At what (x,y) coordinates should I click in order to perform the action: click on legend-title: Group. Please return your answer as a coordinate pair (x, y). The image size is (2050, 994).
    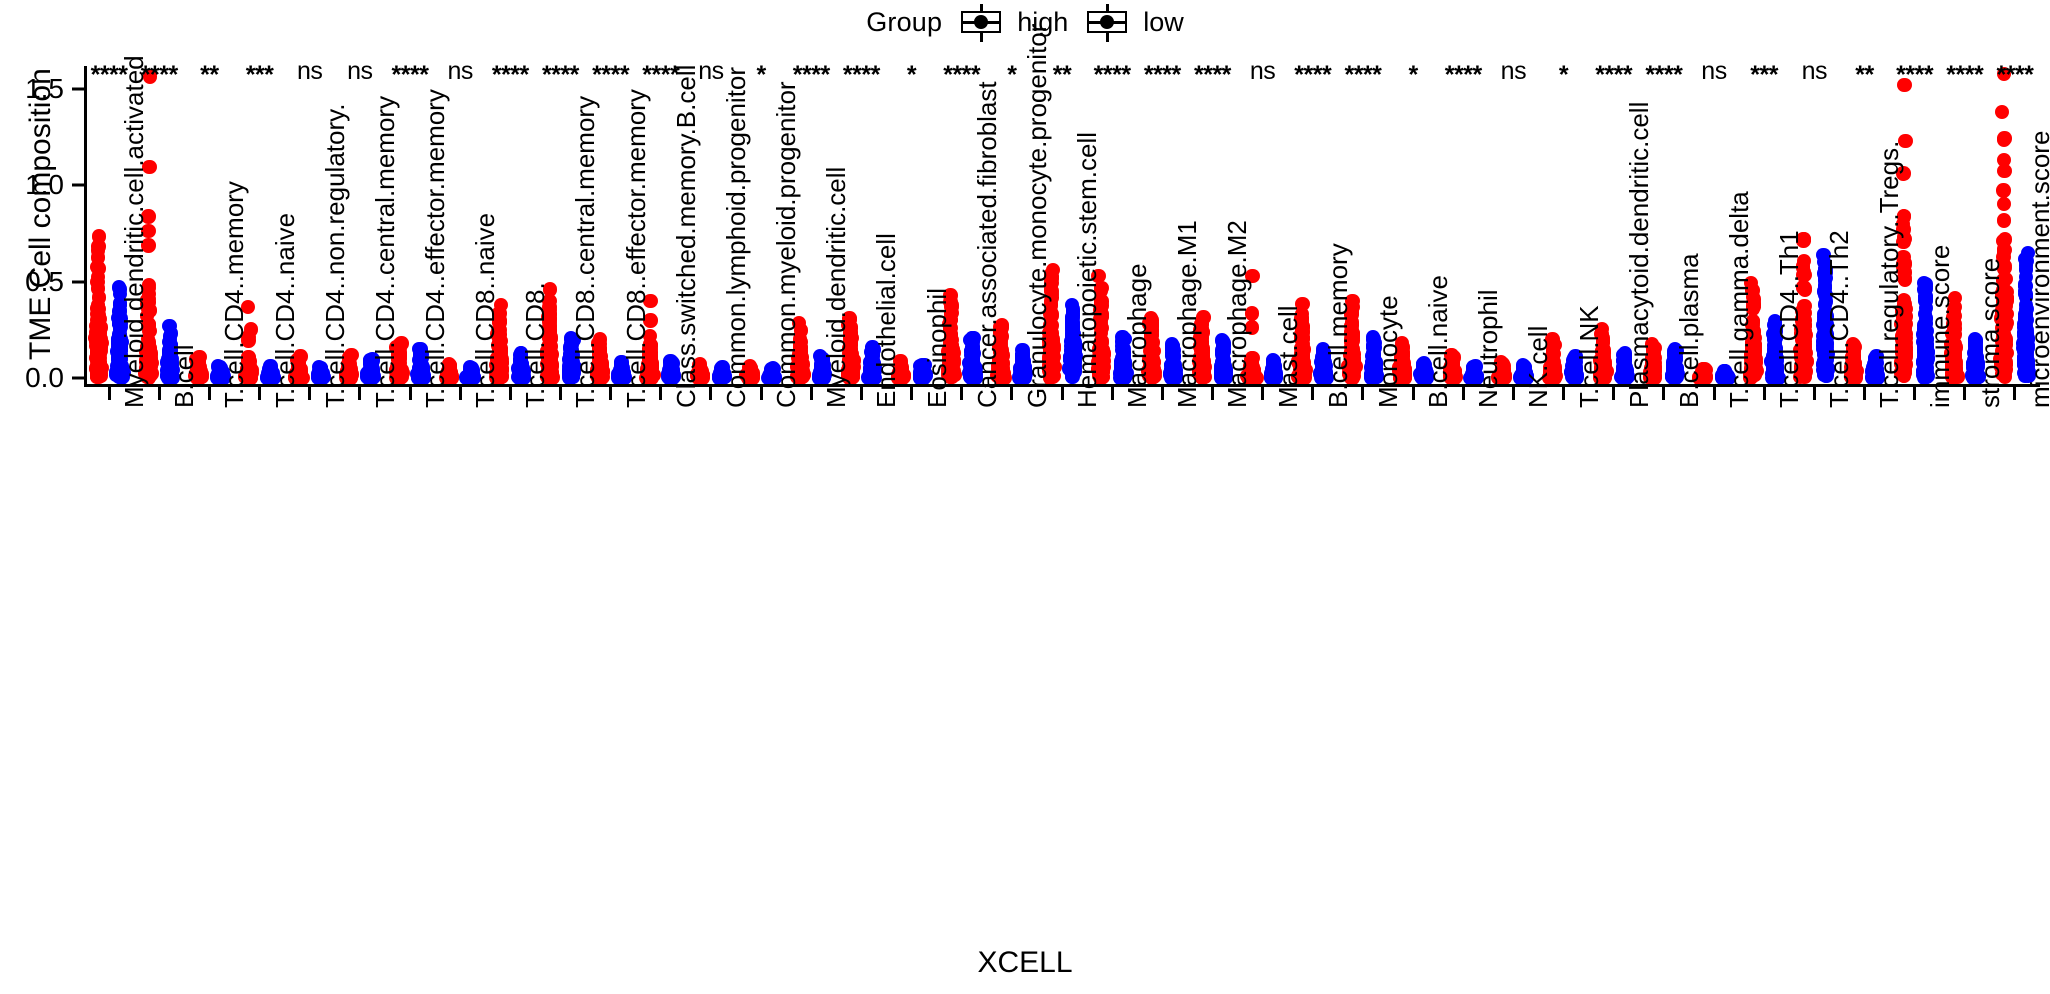
    Looking at the image, I should click on (904, 21).